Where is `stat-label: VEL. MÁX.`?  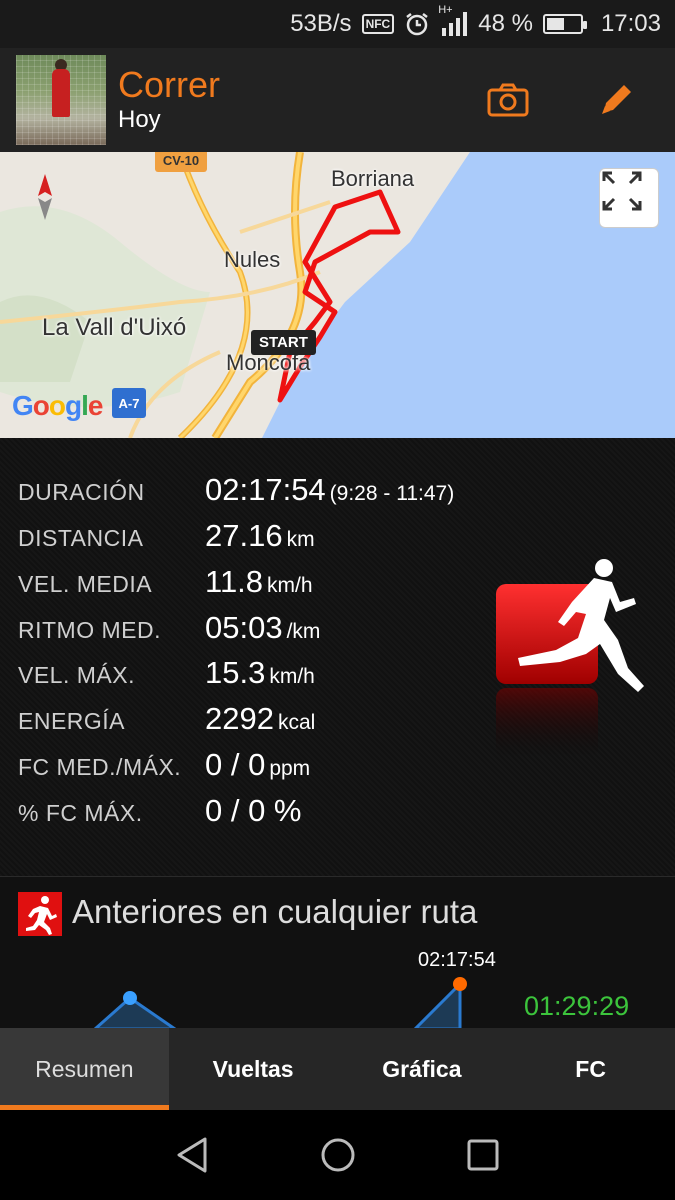
stat-label: VEL. MÁX. is located at coordinates (76, 675).